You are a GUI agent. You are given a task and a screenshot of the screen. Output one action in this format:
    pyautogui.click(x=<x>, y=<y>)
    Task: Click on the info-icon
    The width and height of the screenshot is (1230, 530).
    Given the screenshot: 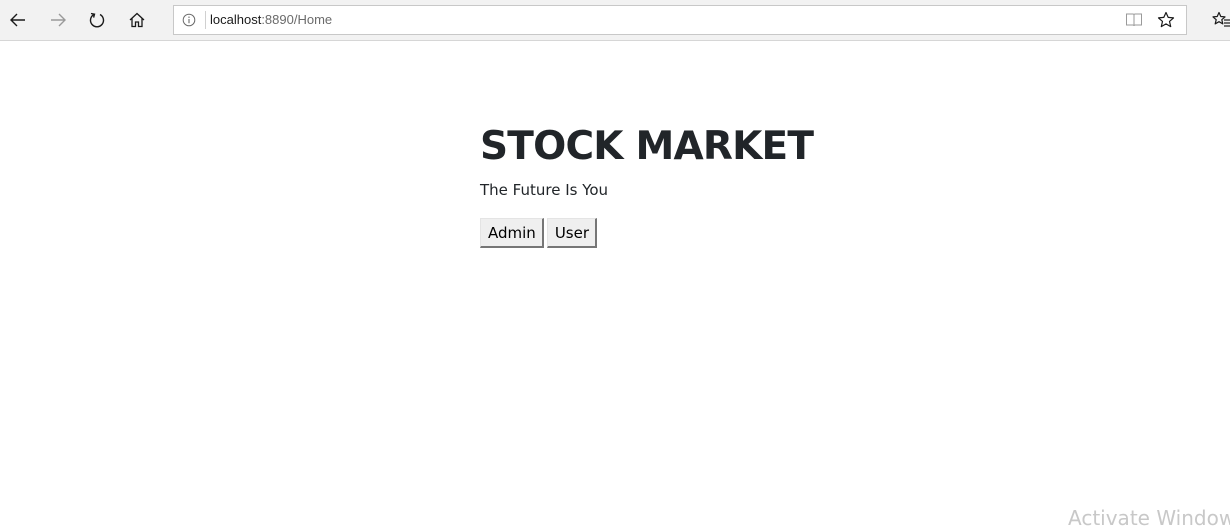 What is the action you would take?
    pyautogui.click(x=189, y=20)
    